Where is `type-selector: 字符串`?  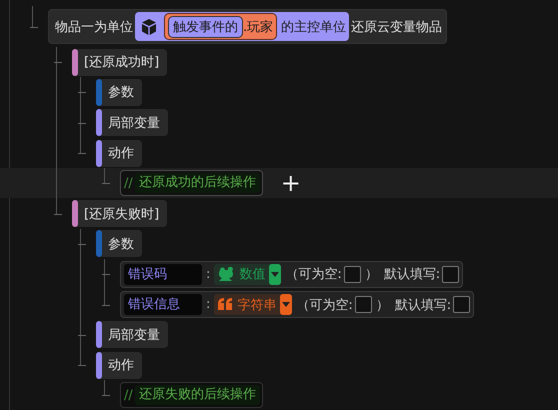 type-selector: 字符串 is located at coordinates (253, 305).